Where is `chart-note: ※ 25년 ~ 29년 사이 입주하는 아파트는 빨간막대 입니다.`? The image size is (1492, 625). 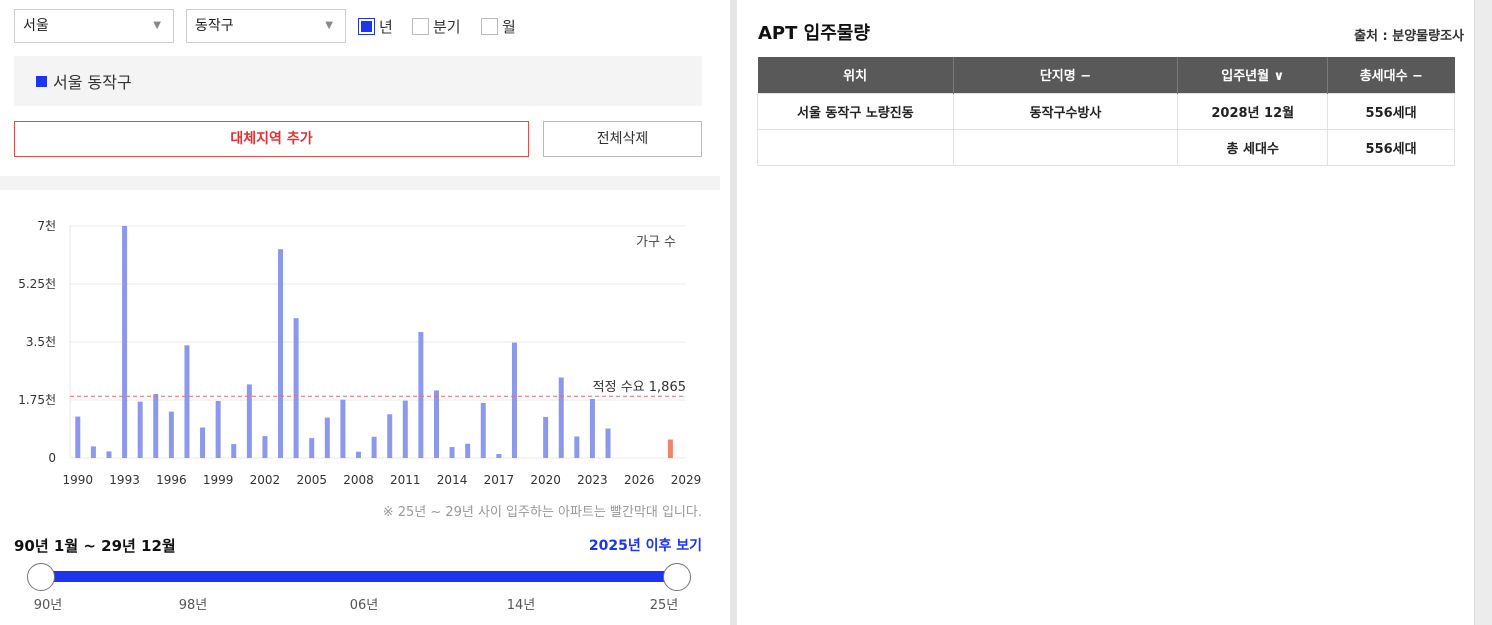
chart-note: ※ 25년 ~ 29년 사이 입주하는 아파트는 빨간막대 입니다. is located at coordinates (542, 512).